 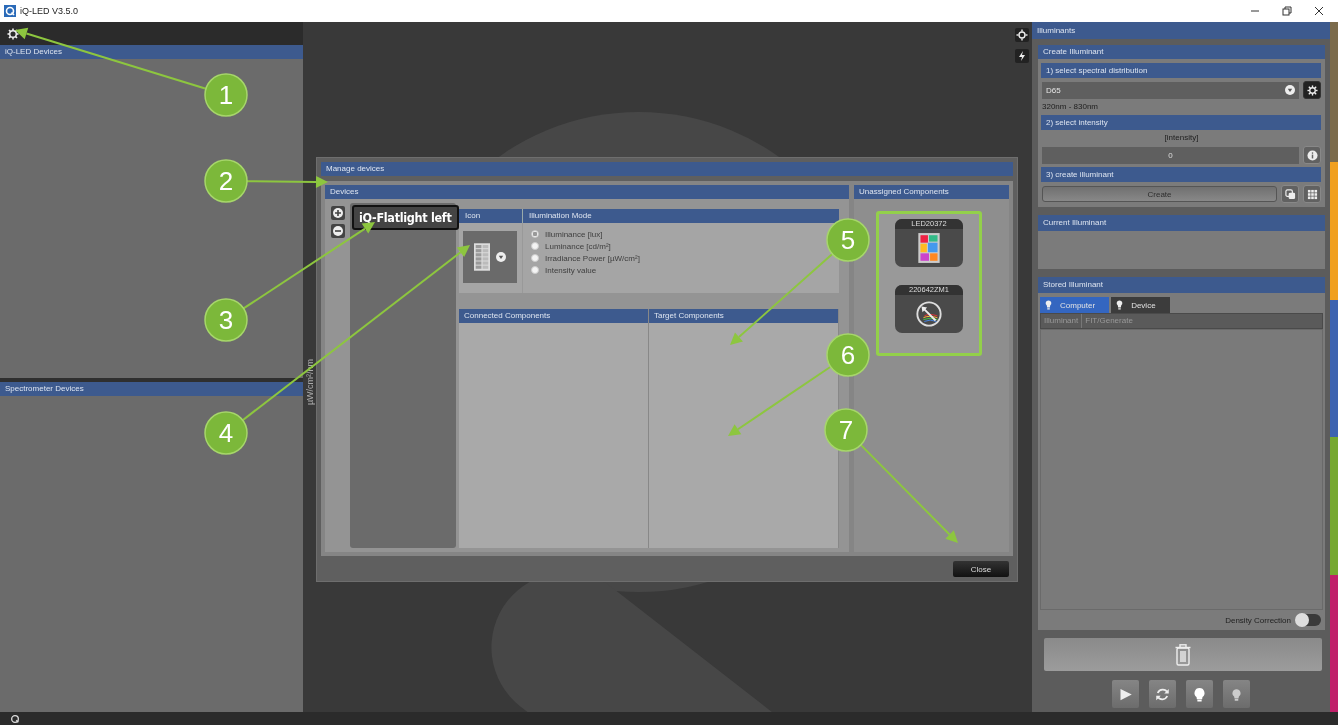 I want to click on icon-dropdown, so click(x=490, y=257).